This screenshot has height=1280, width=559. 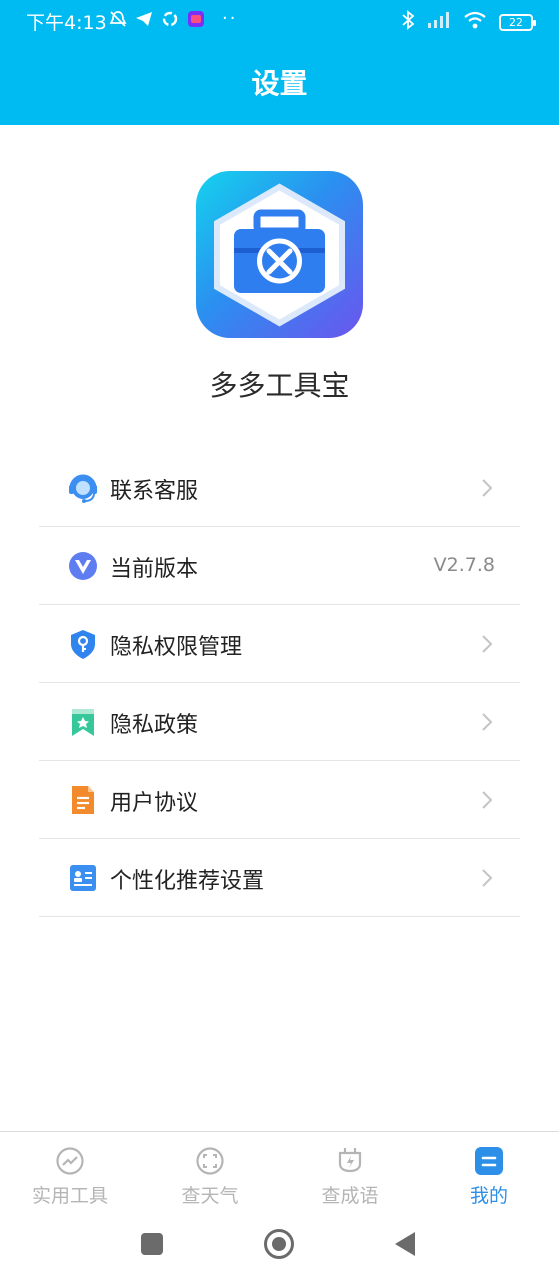 What do you see at coordinates (83, 722) in the screenshot?
I see `bookmark-star-icon` at bounding box center [83, 722].